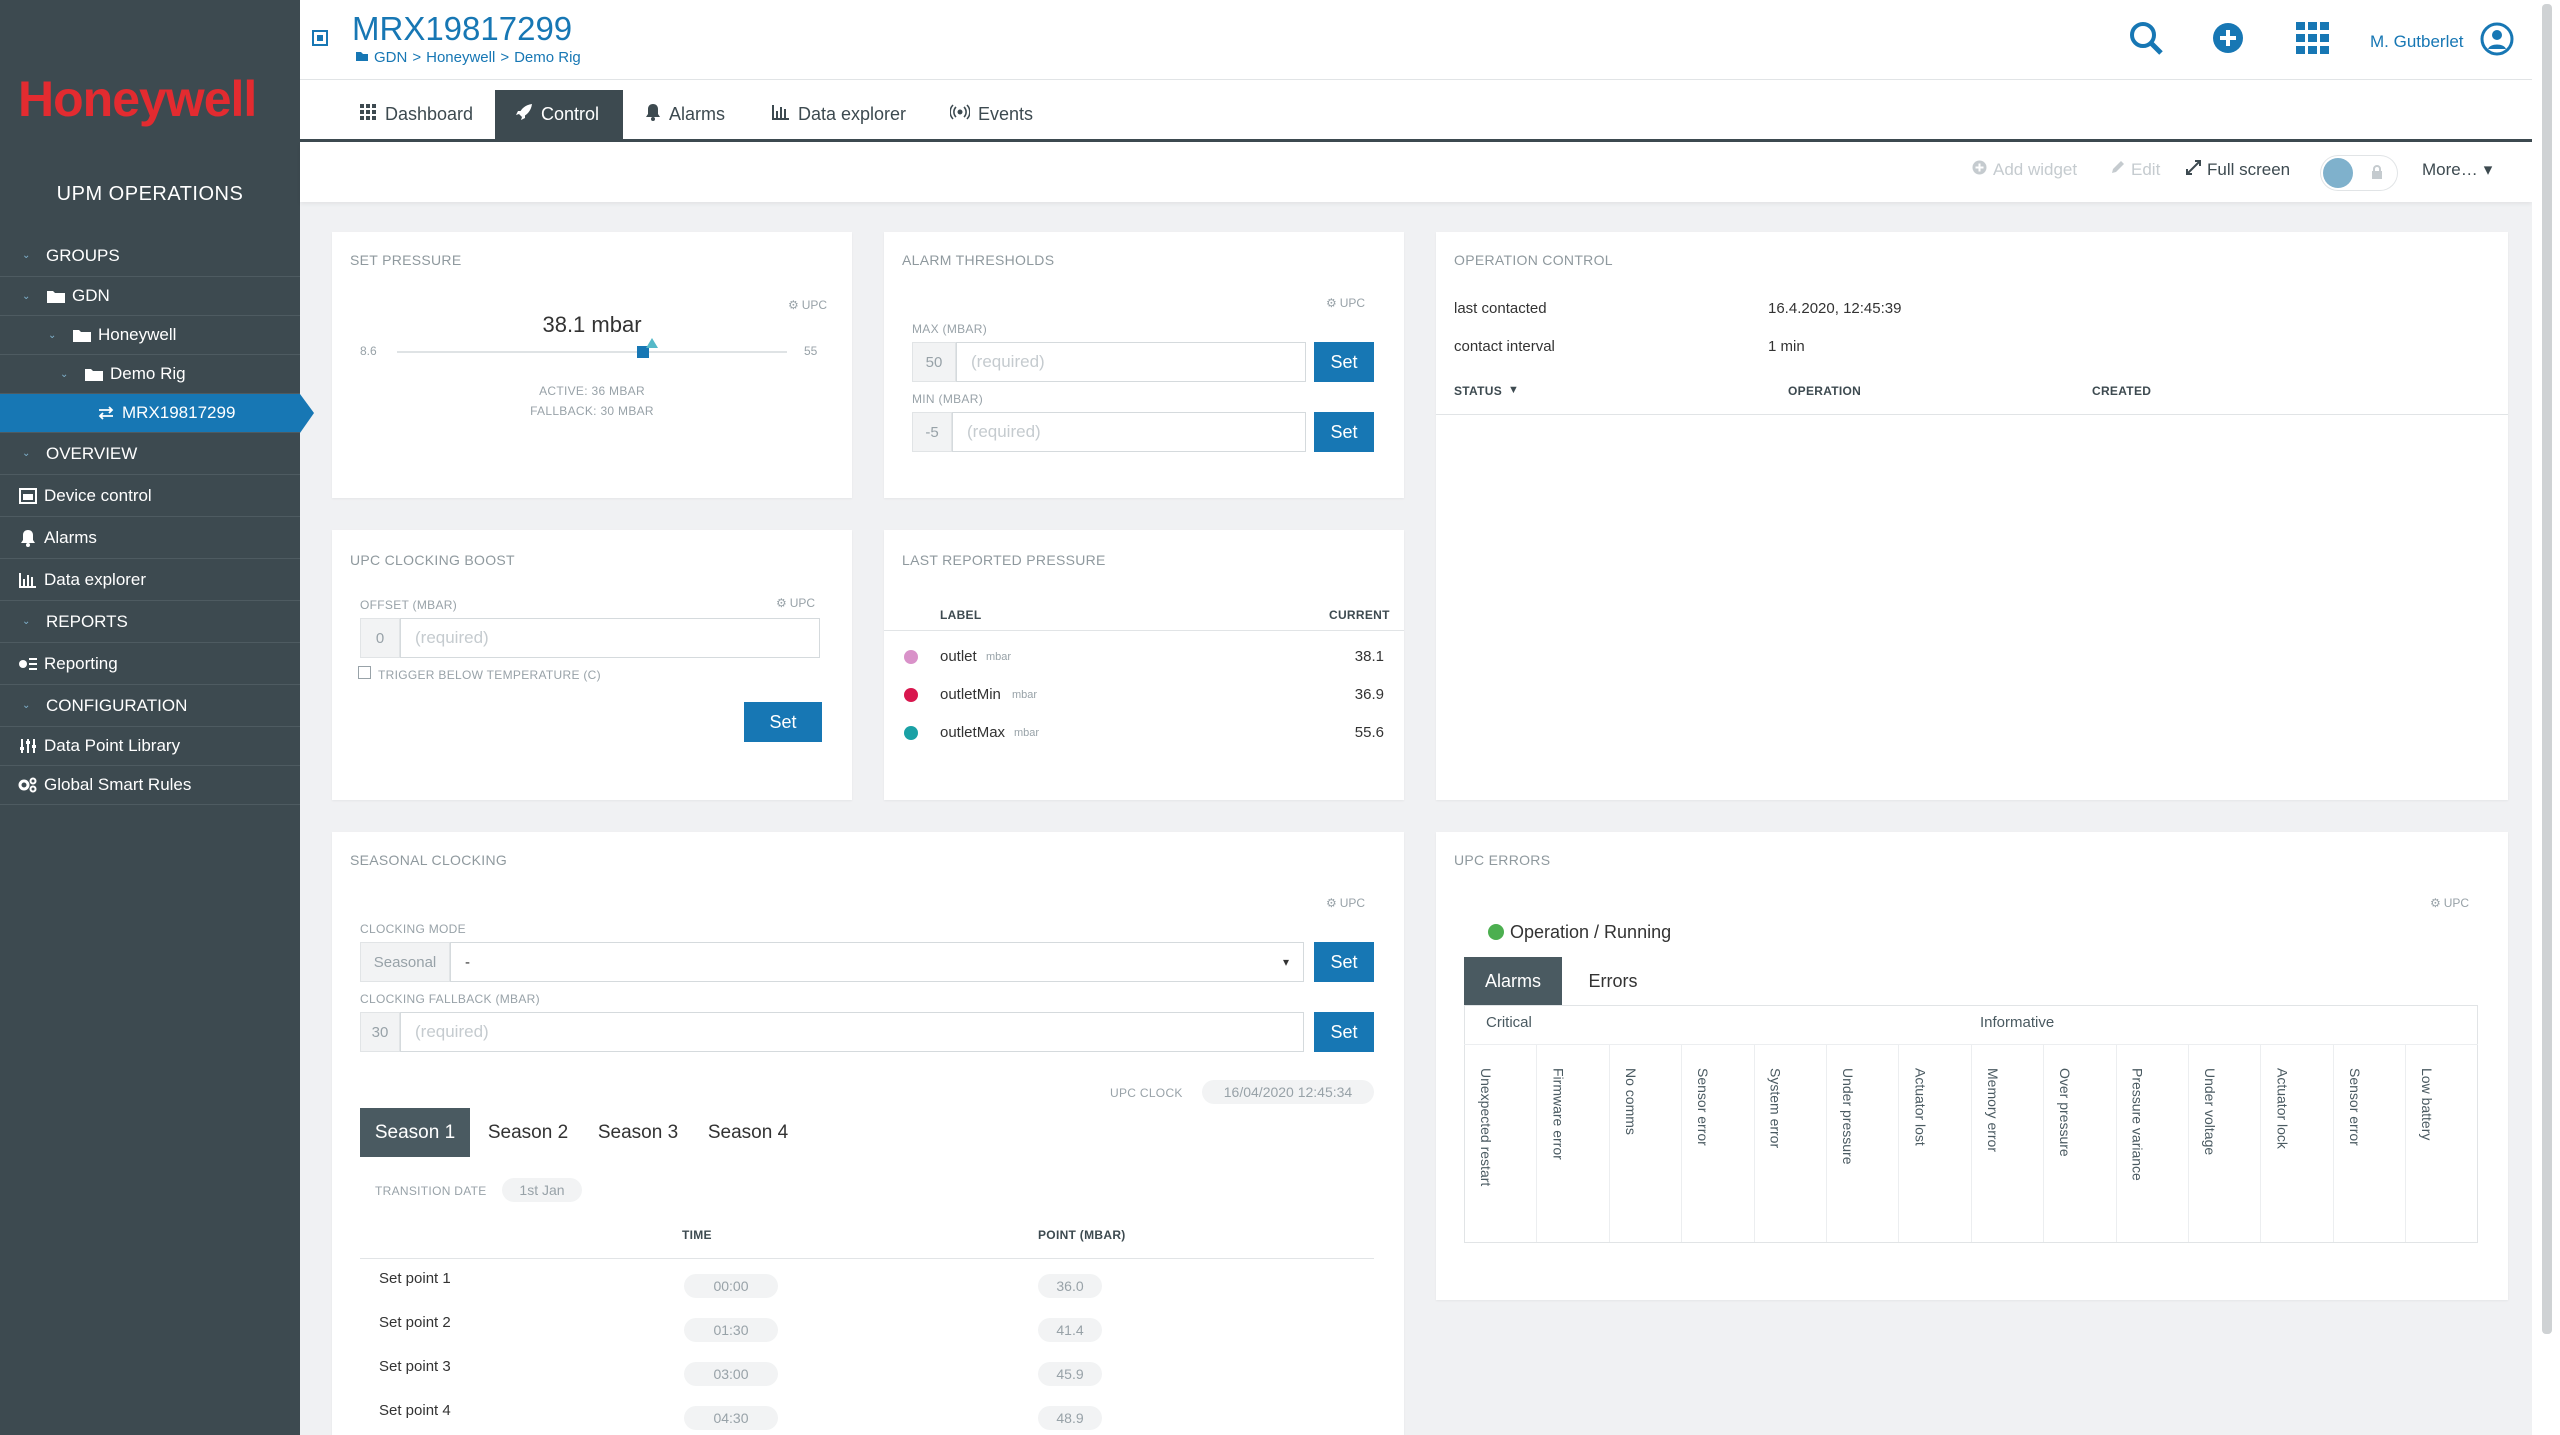 The image size is (2560, 1435). I want to click on setpoint-value: 36.0, so click(1070, 1286).